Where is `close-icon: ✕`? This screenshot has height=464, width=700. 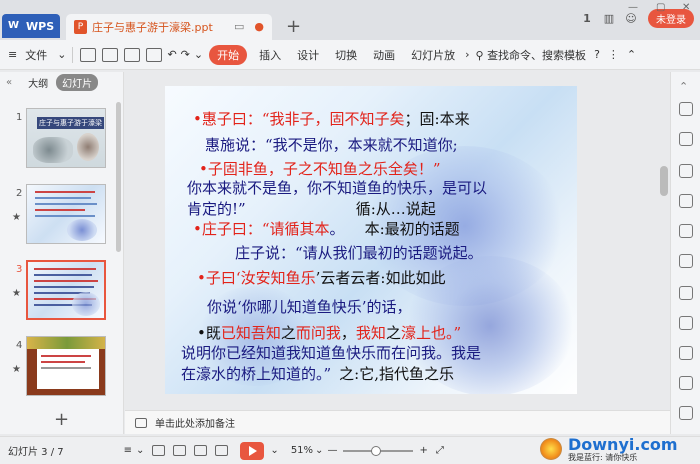
close-icon: ✕ is located at coordinates (686, 7).